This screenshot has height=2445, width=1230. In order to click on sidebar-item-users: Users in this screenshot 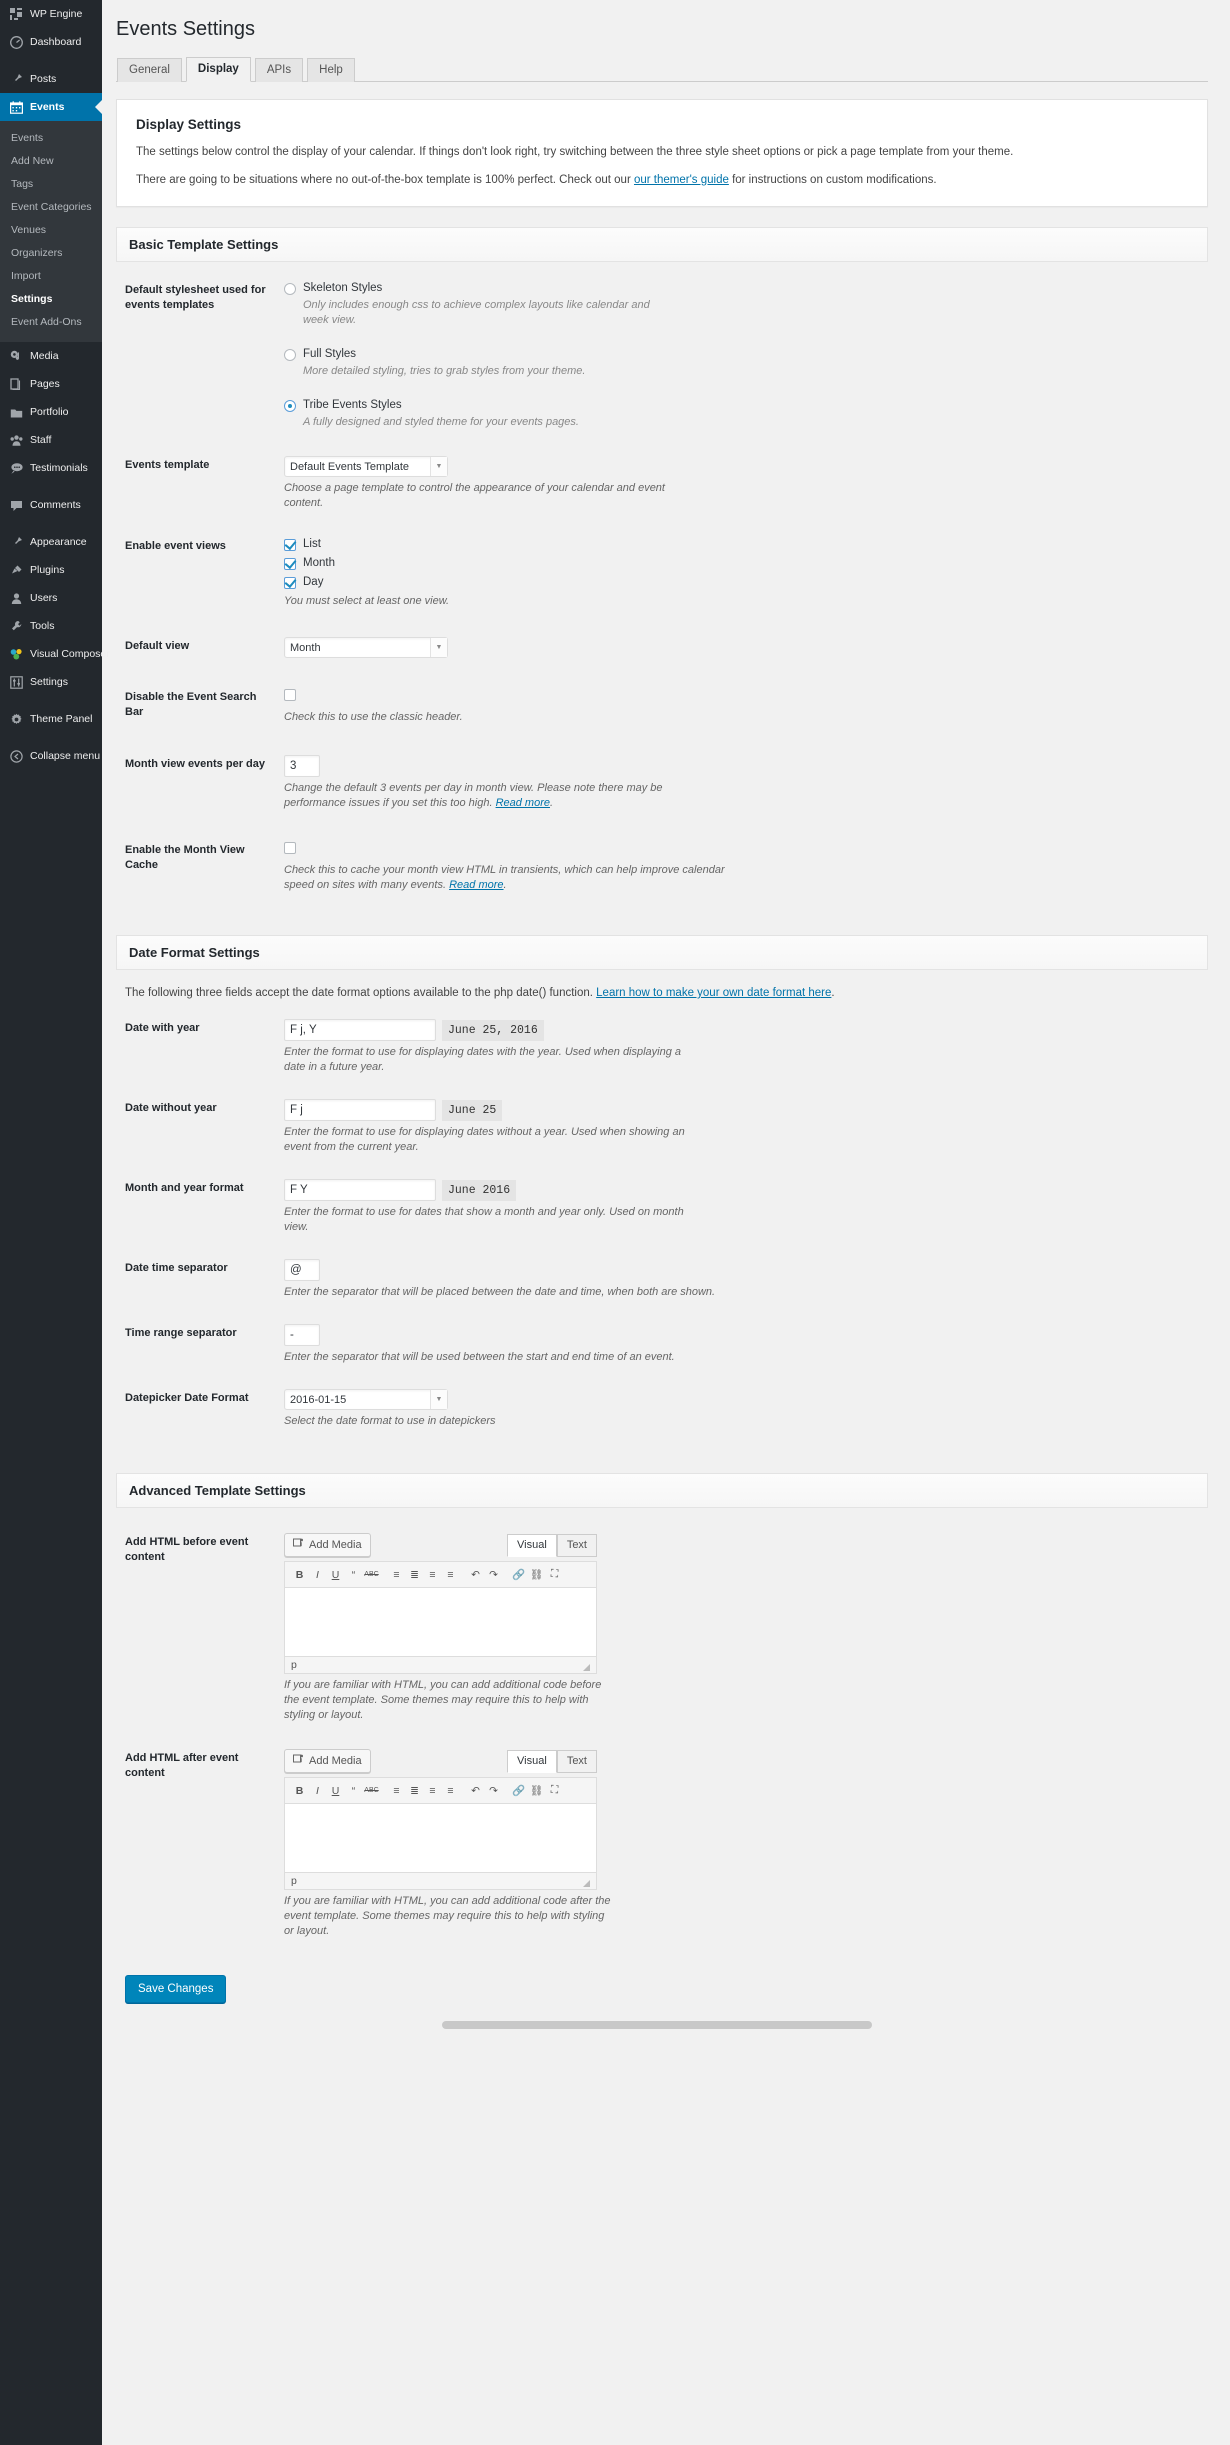, I will do `click(51, 598)`.